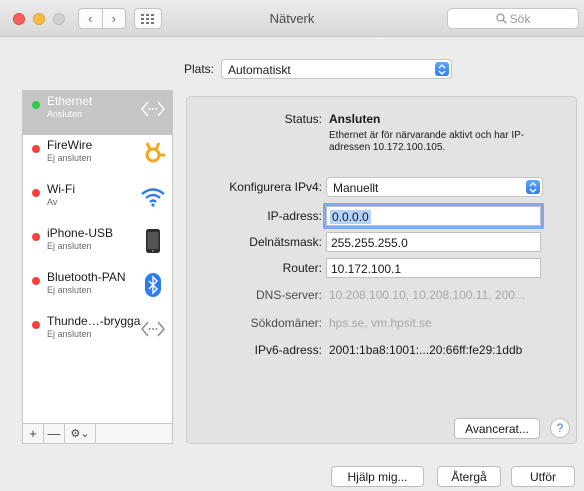 The height and width of the screenshot is (491, 584). What do you see at coordinates (369, 243) in the screenshot?
I see `subnet-mask-value: 255.255.255.0` at bounding box center [369, 243].